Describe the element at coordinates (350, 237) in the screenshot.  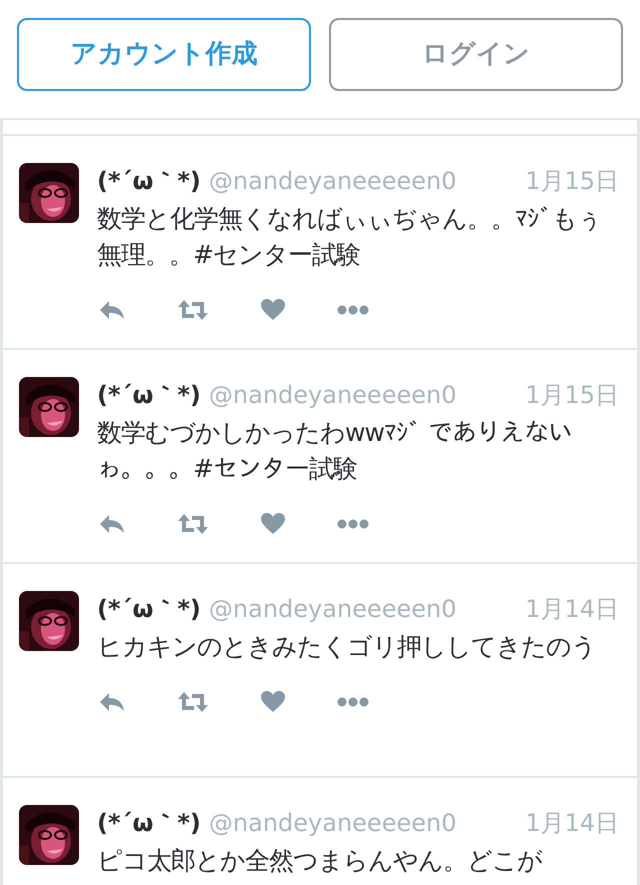
I see `tweet-text: 数学と化学無くなればぃぃぢゃん。。ﾏｼﾞもぅ無理。。#センター試験` at that location.